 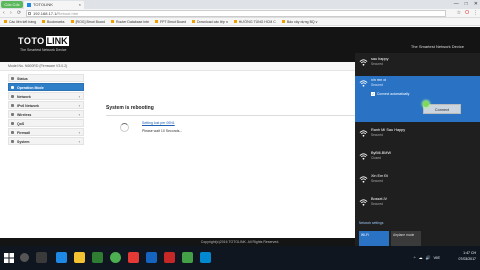 I want to click on totolink-logo: TOTO LINK, so click(x=43, y=41).